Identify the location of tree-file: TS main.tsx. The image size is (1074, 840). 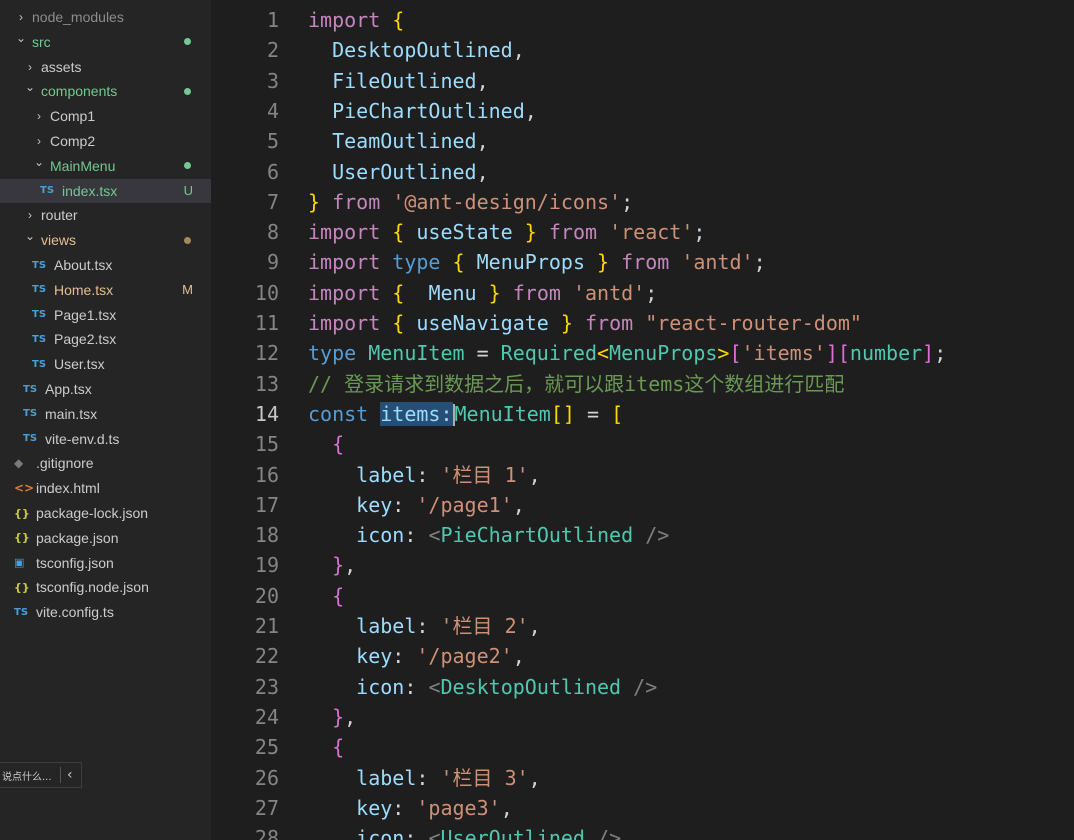
(105, 414).